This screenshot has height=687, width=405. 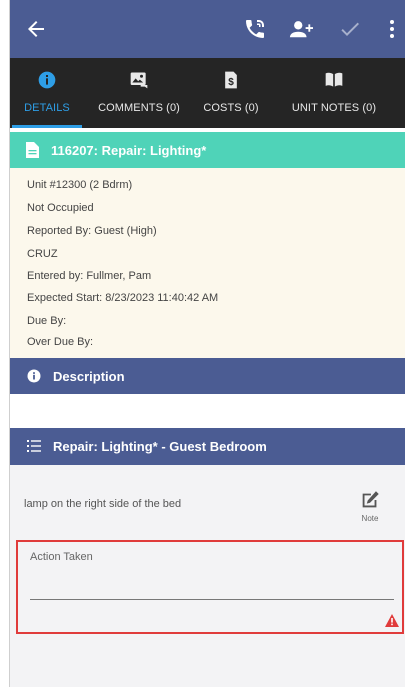 I want to click on tab-details: DETAILS, so click(x=47, y=93).